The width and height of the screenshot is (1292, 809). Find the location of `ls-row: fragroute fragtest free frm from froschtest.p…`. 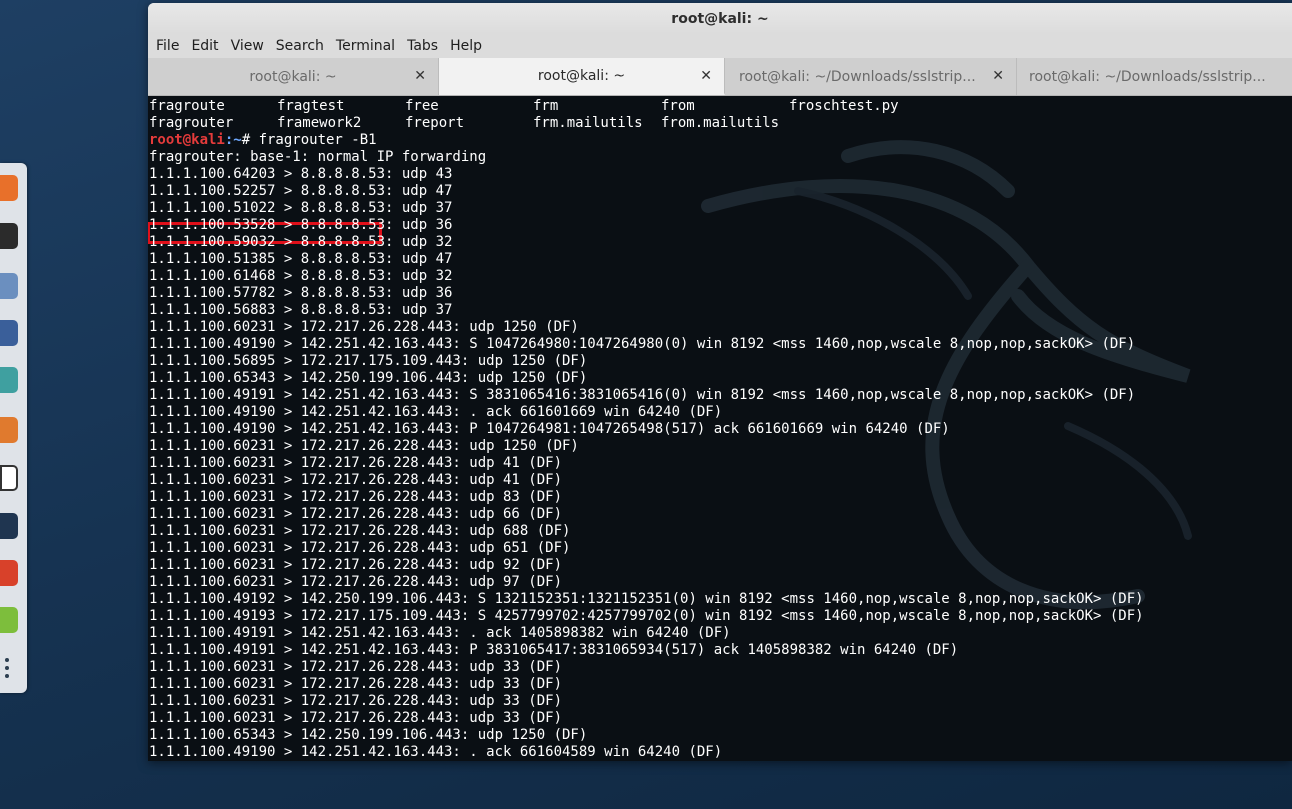

ls-row: fragroute fragtest free frm from froschtest.p… is located at coordinates (646, 106).